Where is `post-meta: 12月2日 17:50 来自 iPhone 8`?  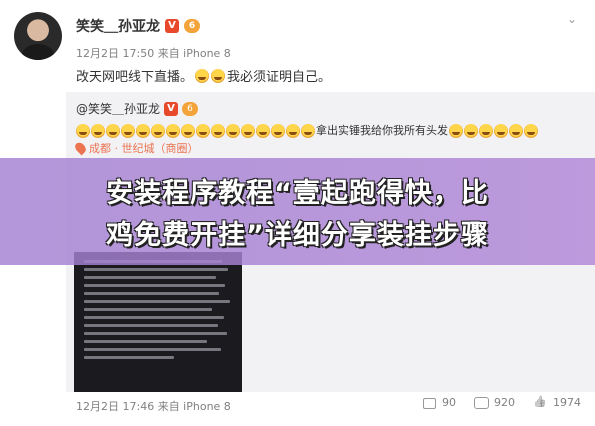 post-meta: 12月2日 17:50 来自 iPhone 8 is located at coordinates (153, 53).